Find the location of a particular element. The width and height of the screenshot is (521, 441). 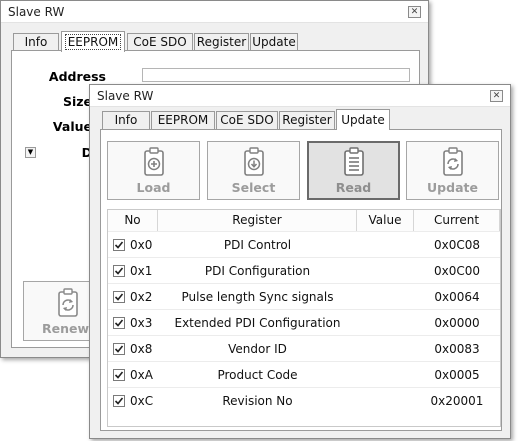

cell-register: PDI Configuration is located at coordinates (257, 271).